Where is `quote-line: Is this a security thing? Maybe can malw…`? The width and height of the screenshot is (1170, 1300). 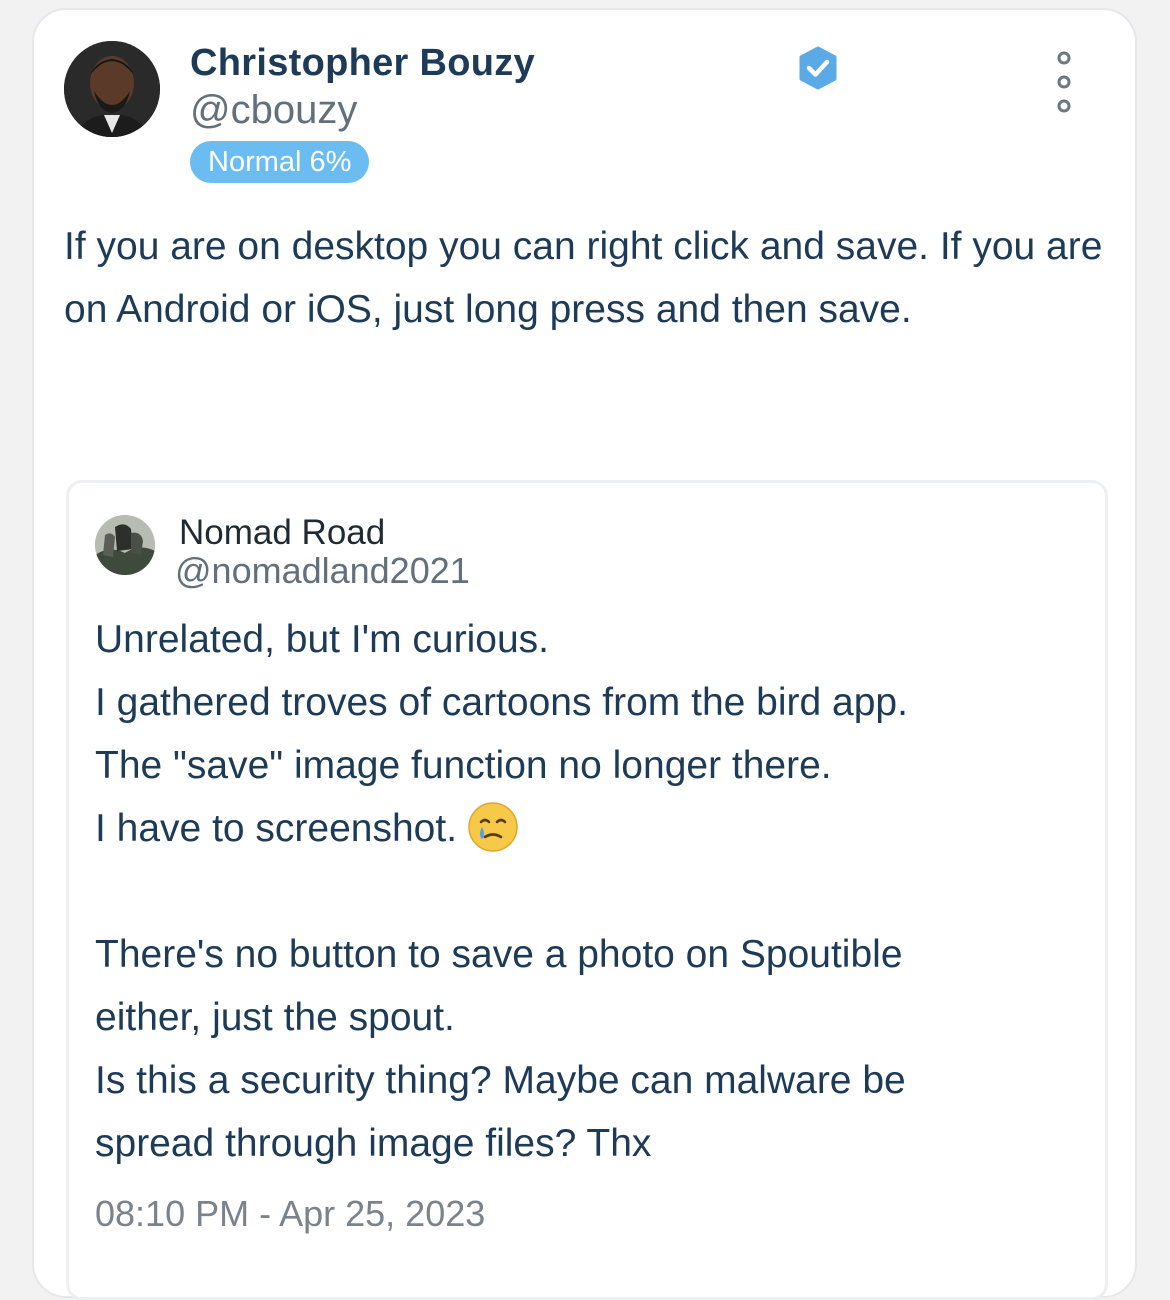
quote-line: Is this a security thing? Maybe can malw… is located at coordinates (500, 1080).